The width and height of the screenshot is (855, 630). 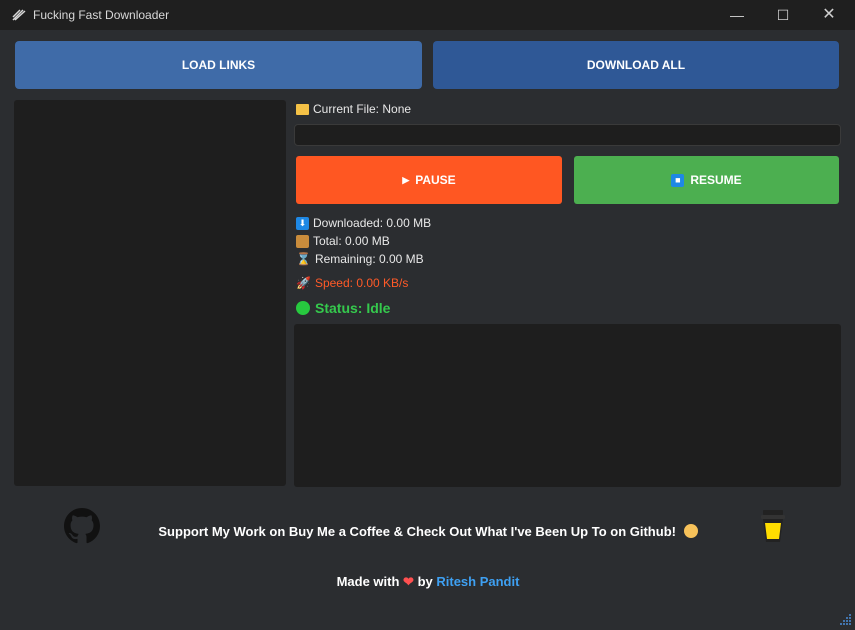 I want to click on speed-row: 🚀 Speed: 0.00 KB/s, so click(x=352, y=283).